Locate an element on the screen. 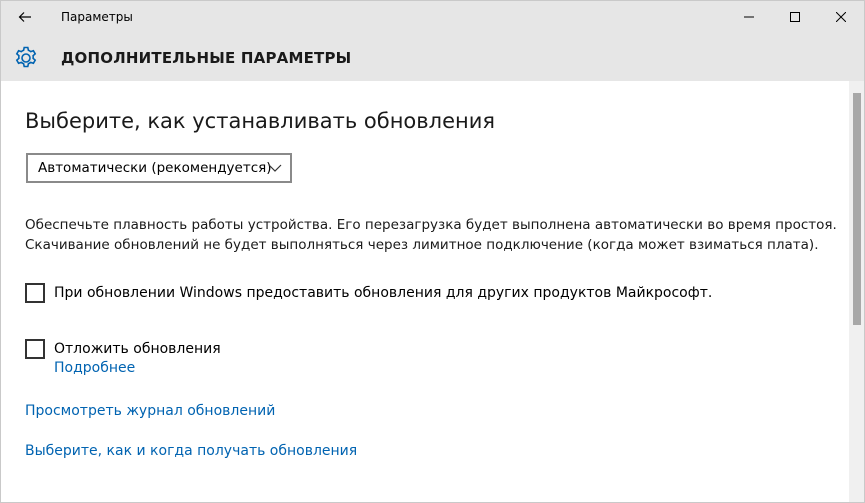  other-products-checkbox is located at coordinates (35, 293).